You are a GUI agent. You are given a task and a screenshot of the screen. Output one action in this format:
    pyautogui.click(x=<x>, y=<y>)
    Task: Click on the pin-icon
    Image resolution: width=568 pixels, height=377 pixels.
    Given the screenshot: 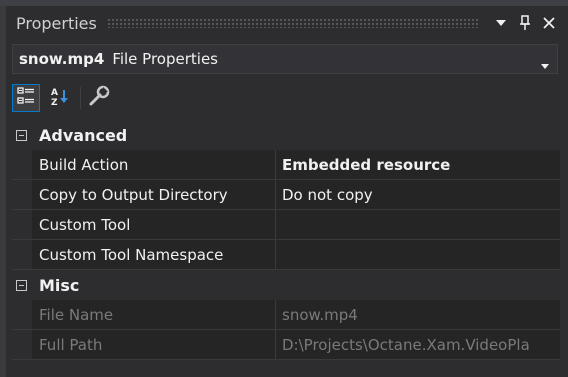 What is the action you would take?
    pyautogui.click(x=525, y=23)
    